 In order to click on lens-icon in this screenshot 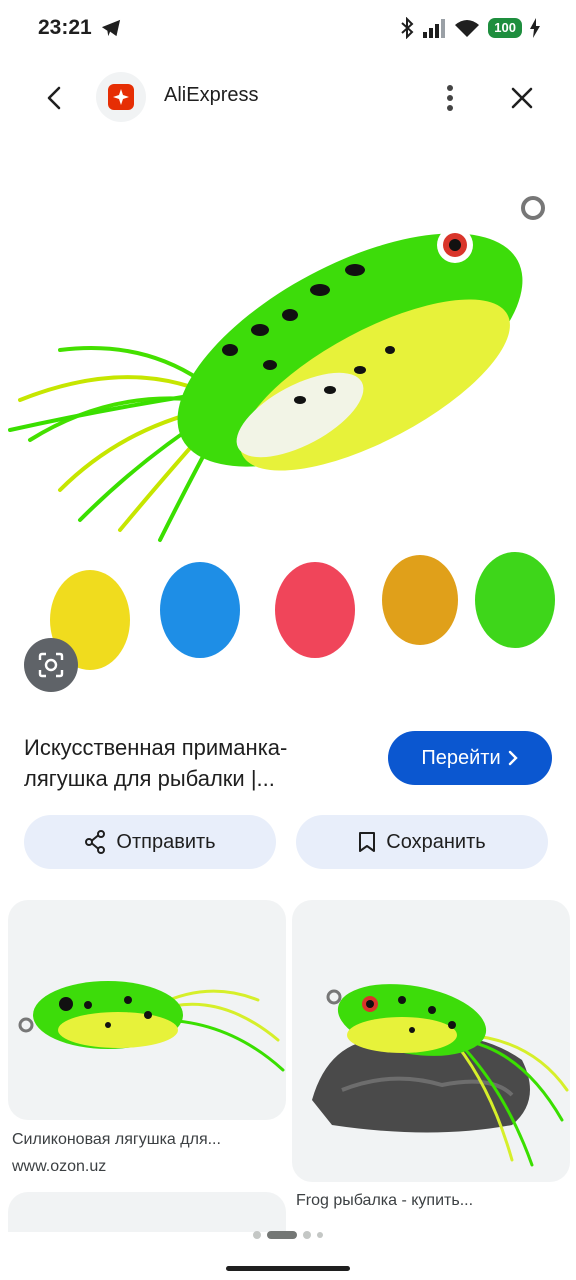, I will do `click(51, 665)`.